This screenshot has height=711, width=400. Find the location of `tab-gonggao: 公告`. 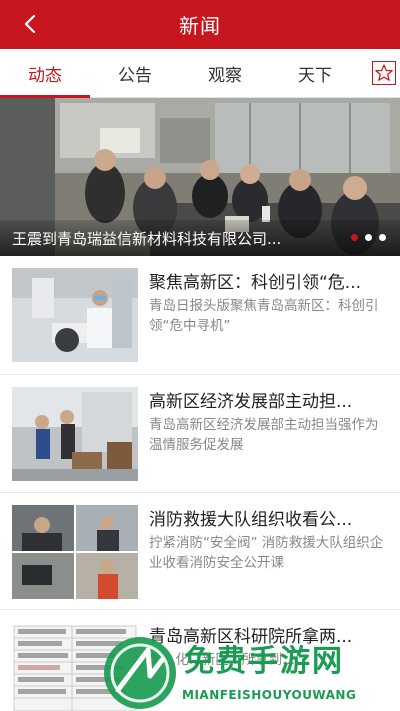

tab-gonggao: 公告 is located at coordinates (135, 73).